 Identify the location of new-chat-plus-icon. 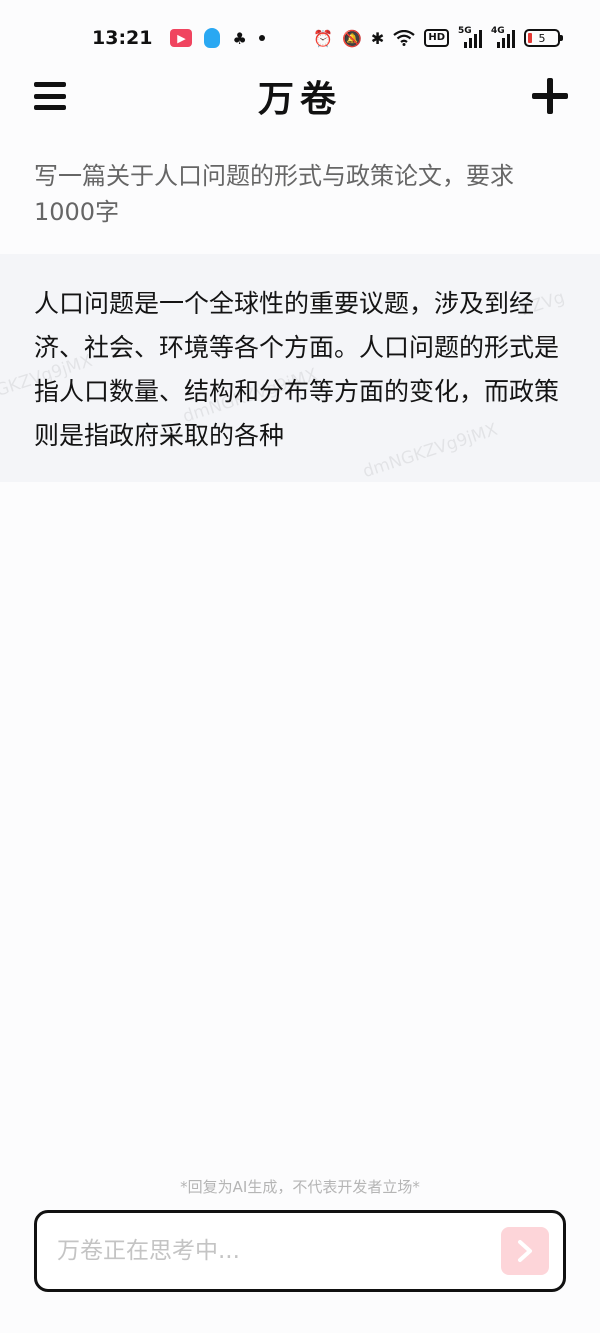
(550, 96).